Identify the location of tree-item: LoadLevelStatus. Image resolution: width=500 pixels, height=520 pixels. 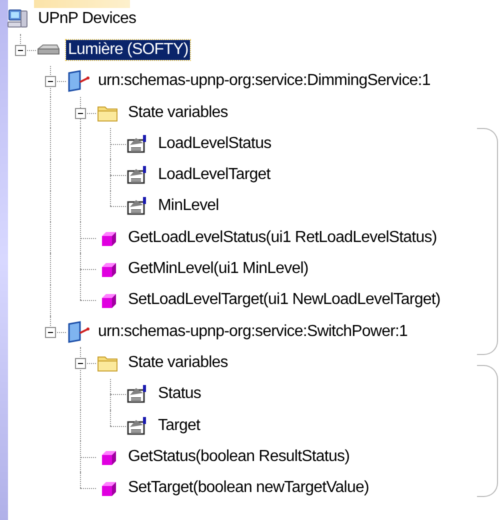
(215, 144).